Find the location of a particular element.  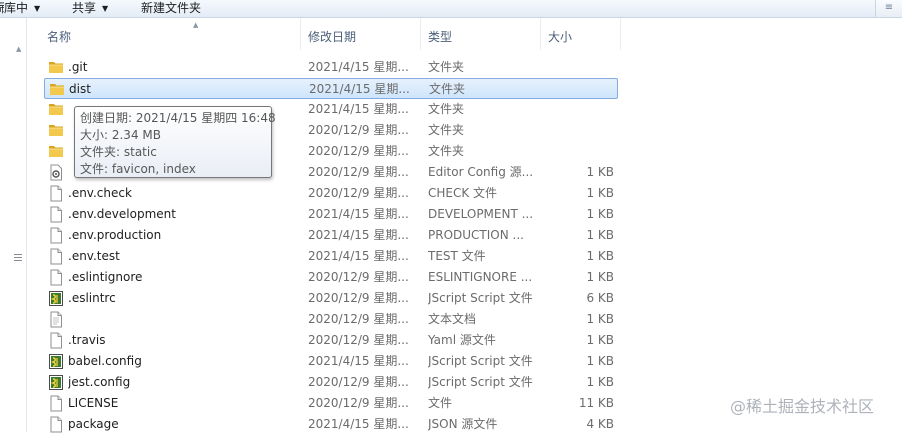

file-row: LICENSE 2020/12/9 星期... 文件 11 KB is located at coordinates (331, 403).